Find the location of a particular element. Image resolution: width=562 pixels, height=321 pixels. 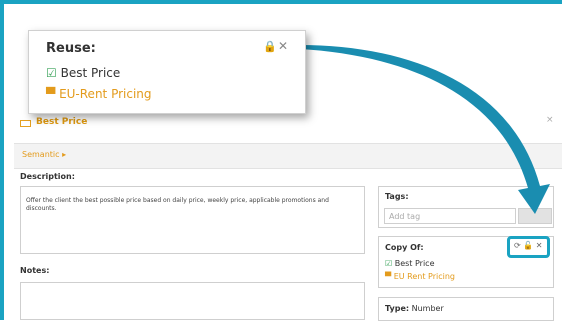

popup-item-label: EU-Rent Pricing is located at coordinates (105, 94).